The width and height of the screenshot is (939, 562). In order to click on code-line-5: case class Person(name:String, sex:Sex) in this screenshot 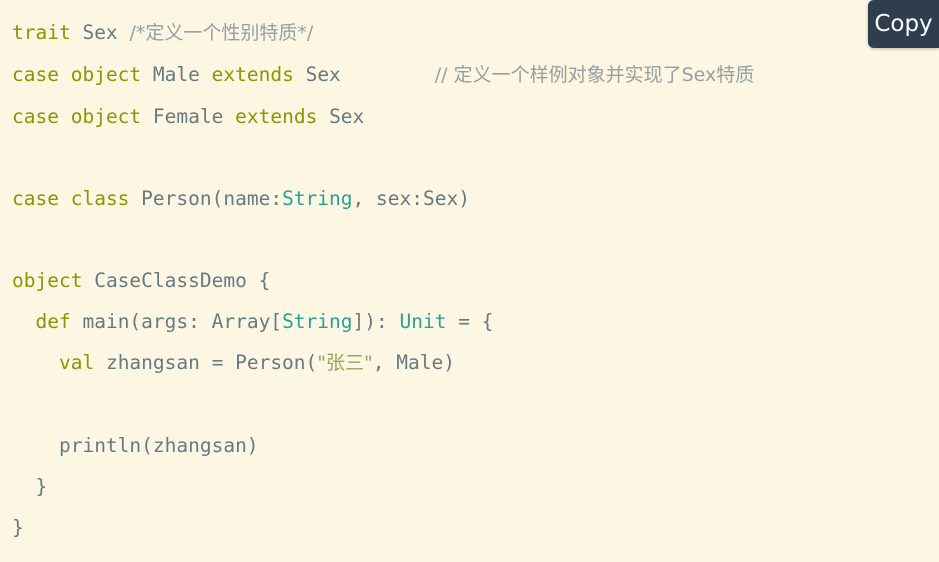, I will do `click(475, 198)`.